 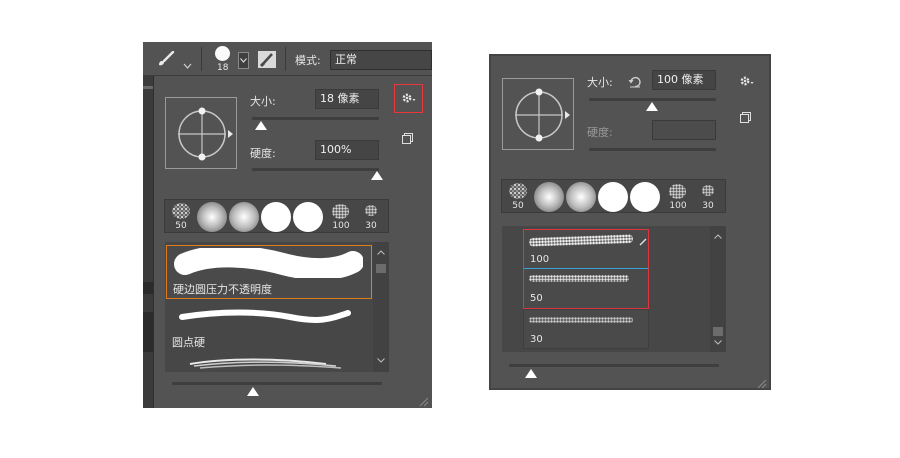 I want to click on hardness-input, so click(x=684, y=130).